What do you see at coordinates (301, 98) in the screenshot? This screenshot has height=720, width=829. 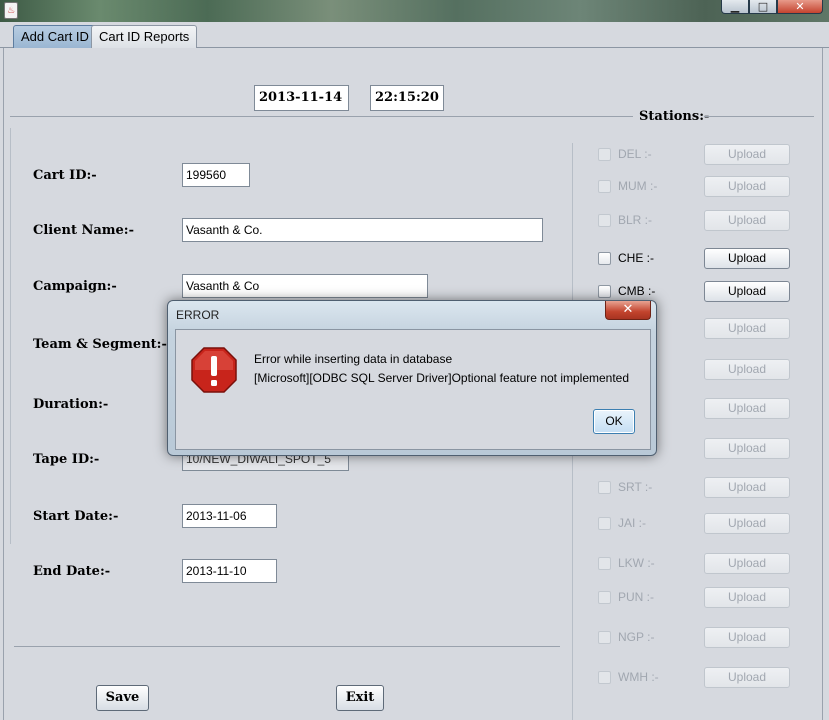 I see `date-display: 2013-11-14` at bounding box center [301, 98].